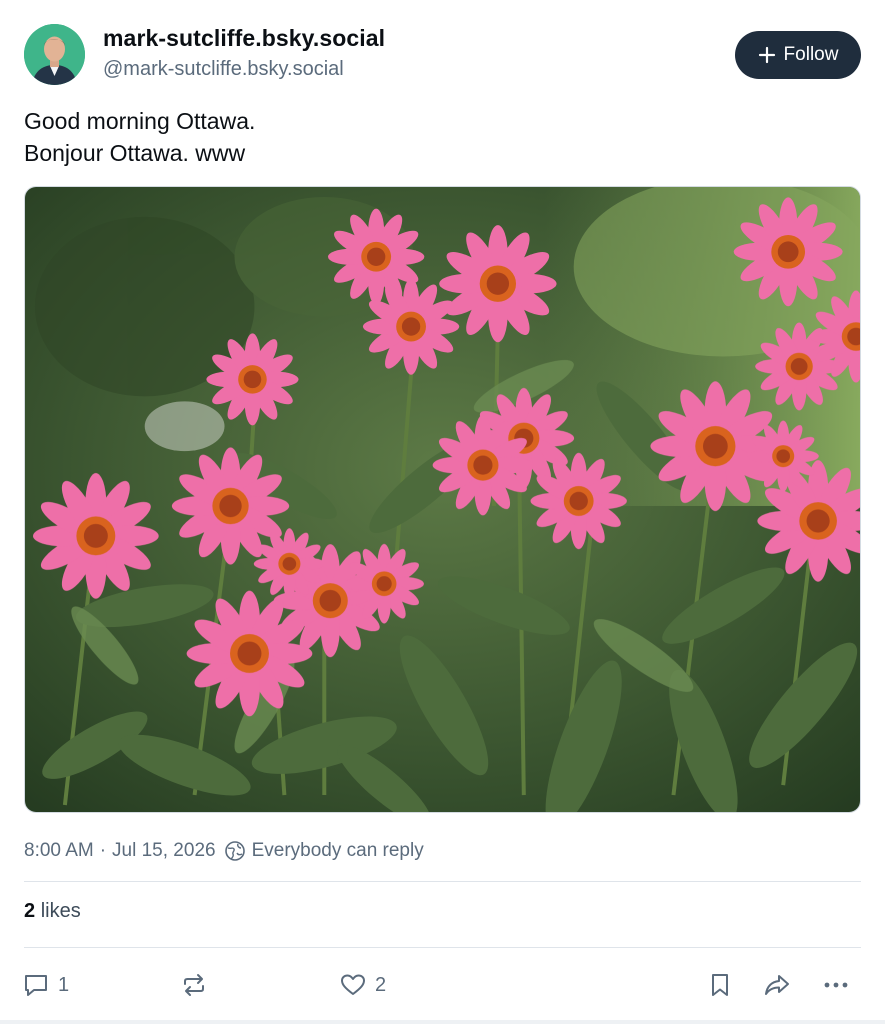  I want to click on post-time: 8:00 AM, so click(59, 850).